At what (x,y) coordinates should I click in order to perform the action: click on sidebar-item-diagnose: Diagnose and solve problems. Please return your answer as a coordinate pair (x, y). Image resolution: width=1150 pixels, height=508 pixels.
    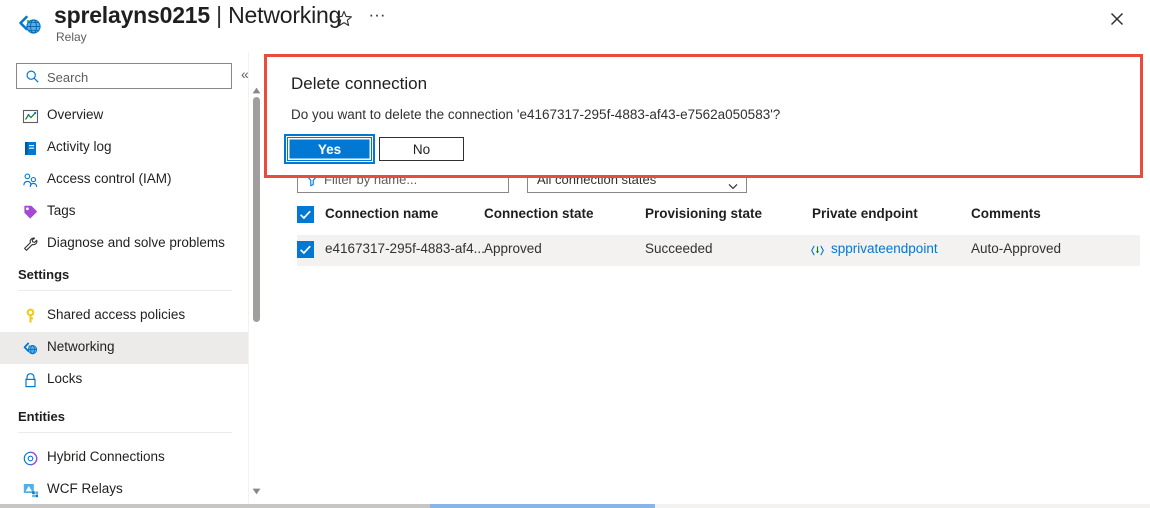
    Looking at the image, I should click on (124, 244).